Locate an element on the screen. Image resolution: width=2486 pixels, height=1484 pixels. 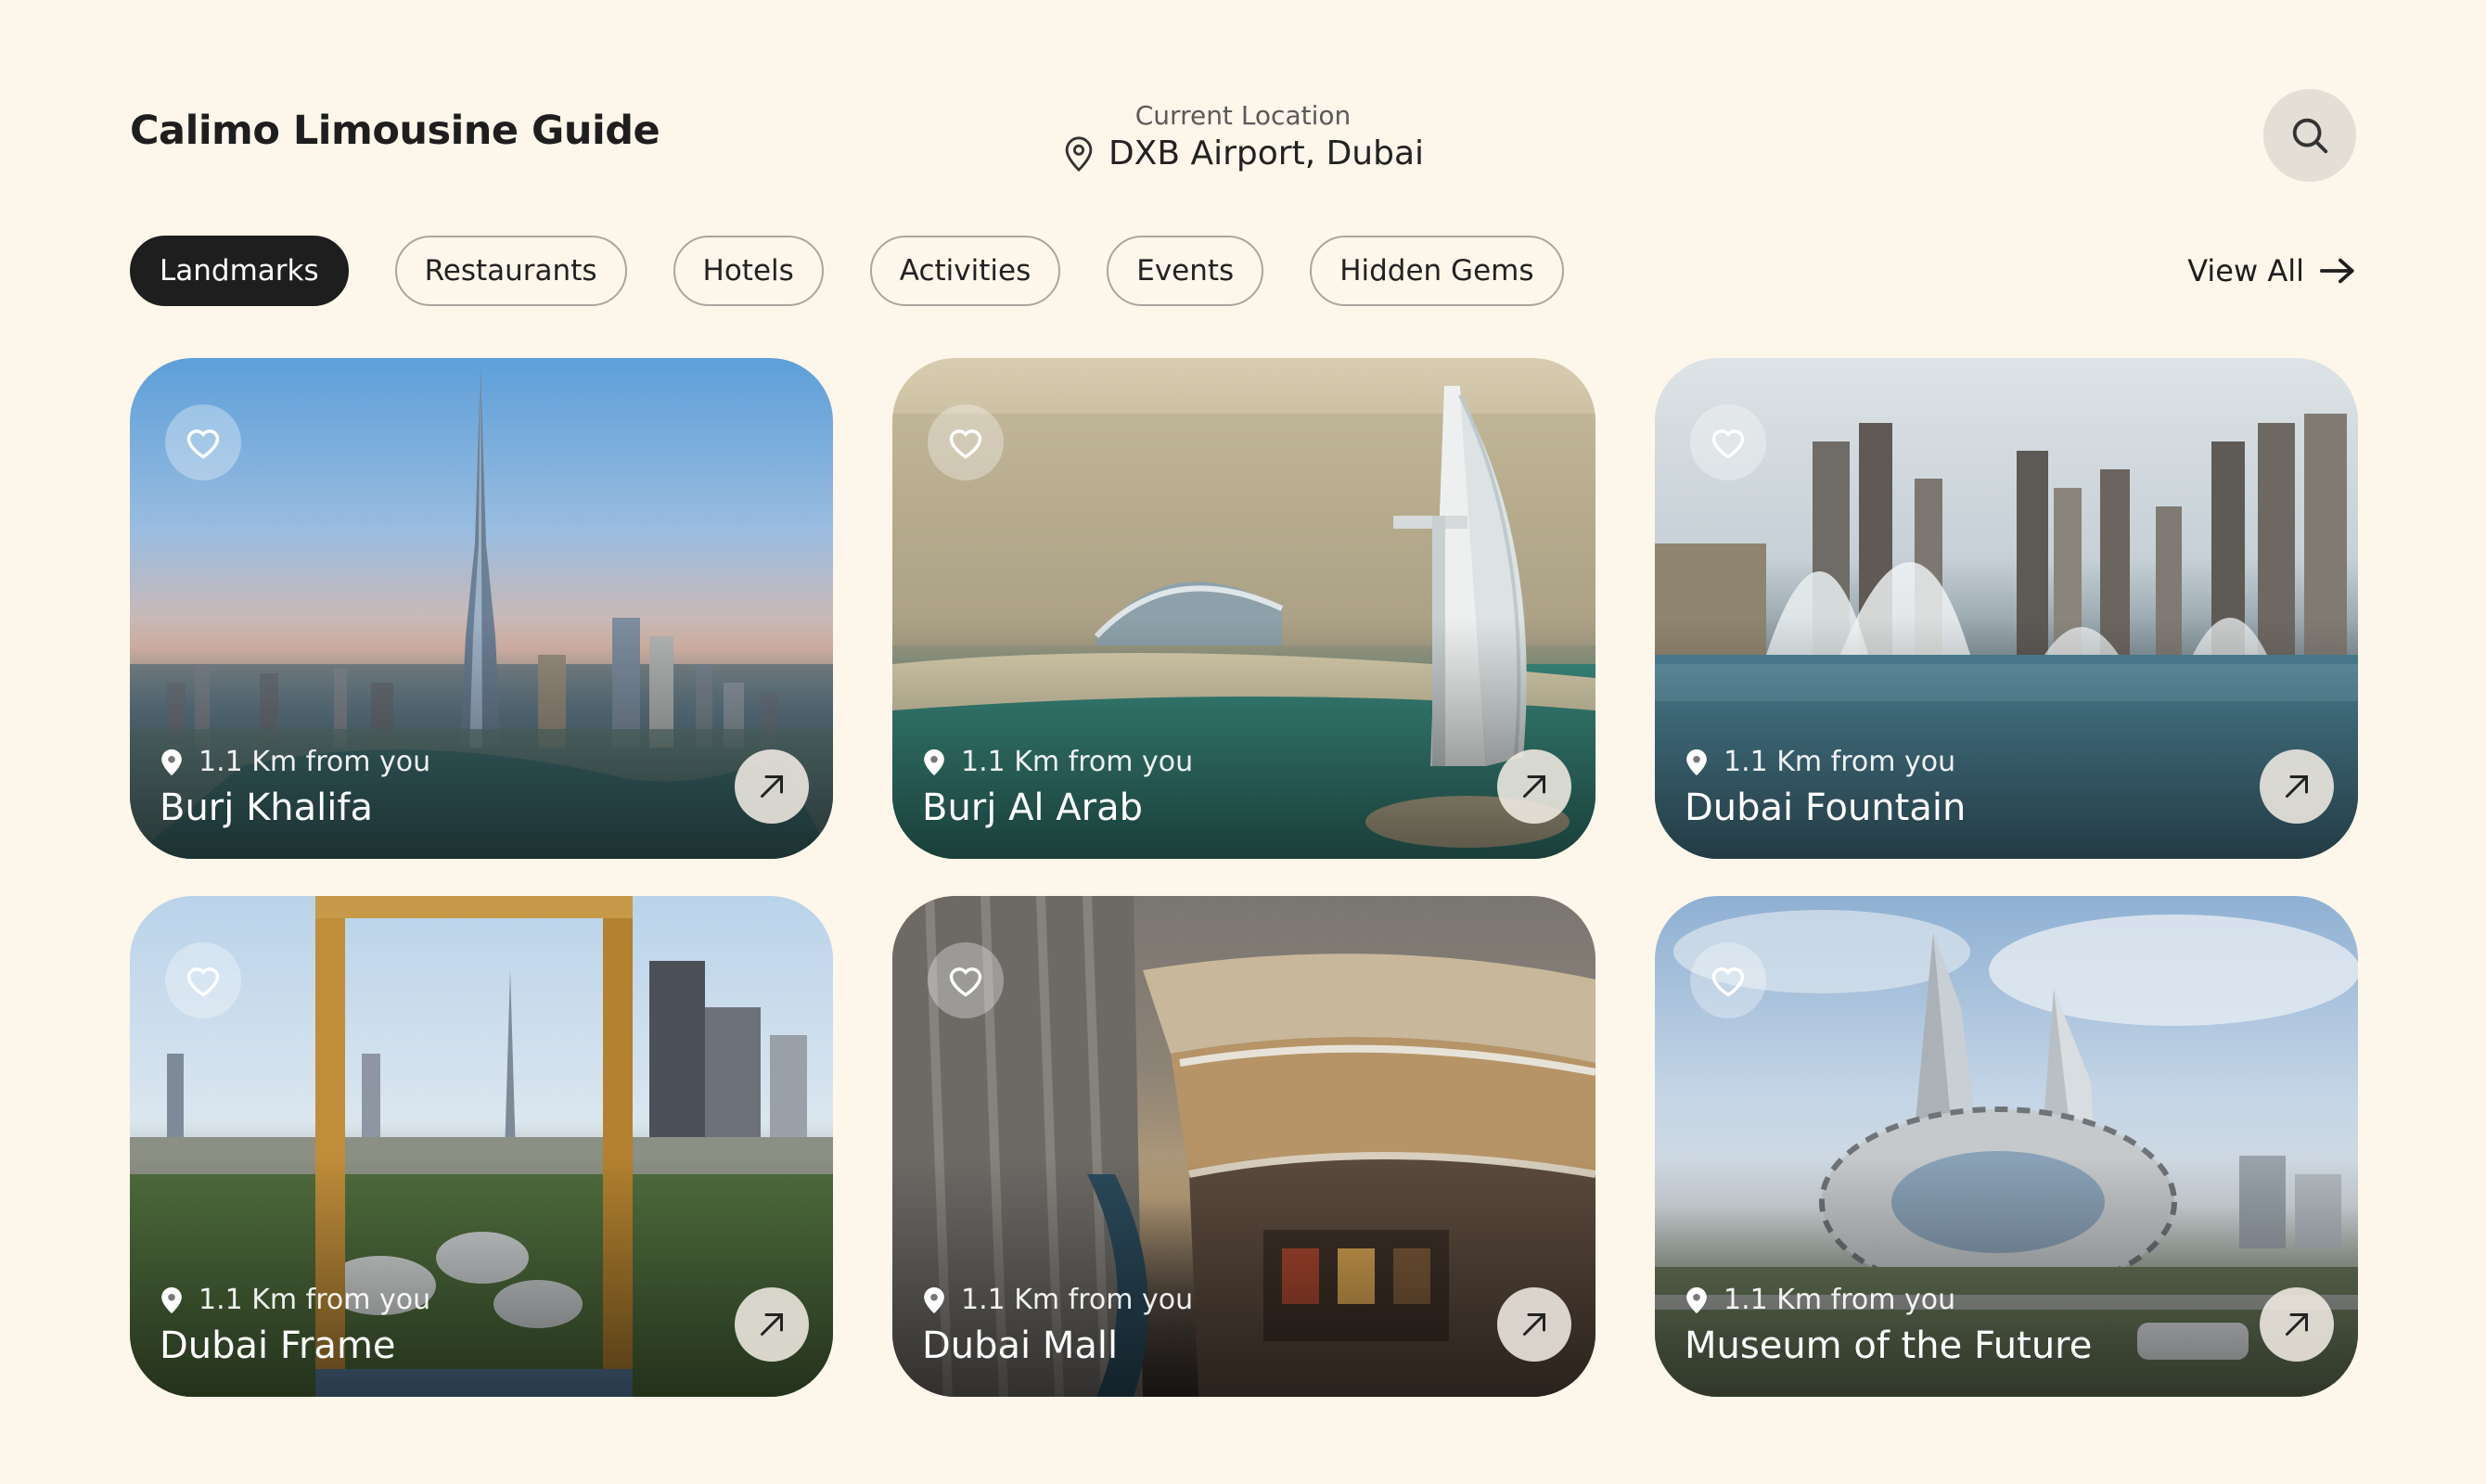
search-button is located at coordinates (2309, 135).